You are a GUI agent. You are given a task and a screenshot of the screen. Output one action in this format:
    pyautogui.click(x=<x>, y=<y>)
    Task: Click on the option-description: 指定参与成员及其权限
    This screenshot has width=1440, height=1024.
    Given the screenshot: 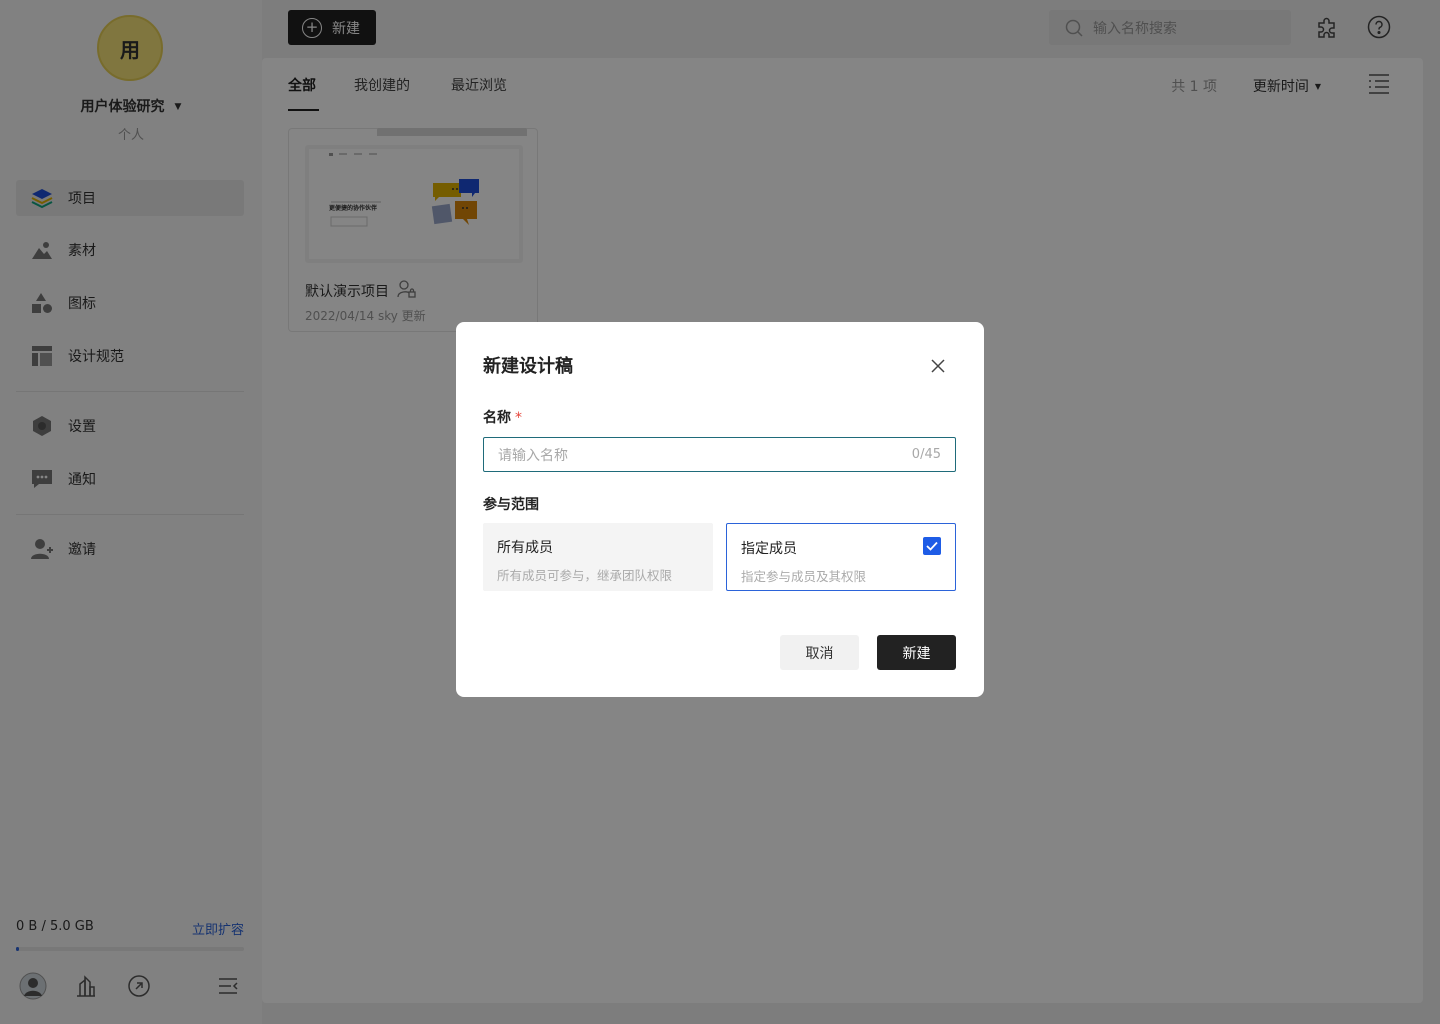 What is the action you would take?
    pyautogui.click(x=804, y=576)
    